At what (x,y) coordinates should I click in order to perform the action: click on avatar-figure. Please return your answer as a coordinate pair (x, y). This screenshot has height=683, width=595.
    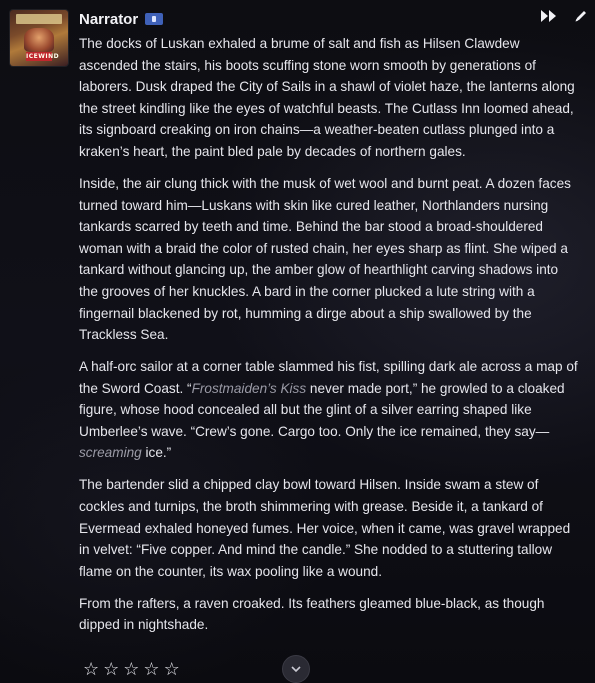
    Looking at the image, I should click on (39, 40).